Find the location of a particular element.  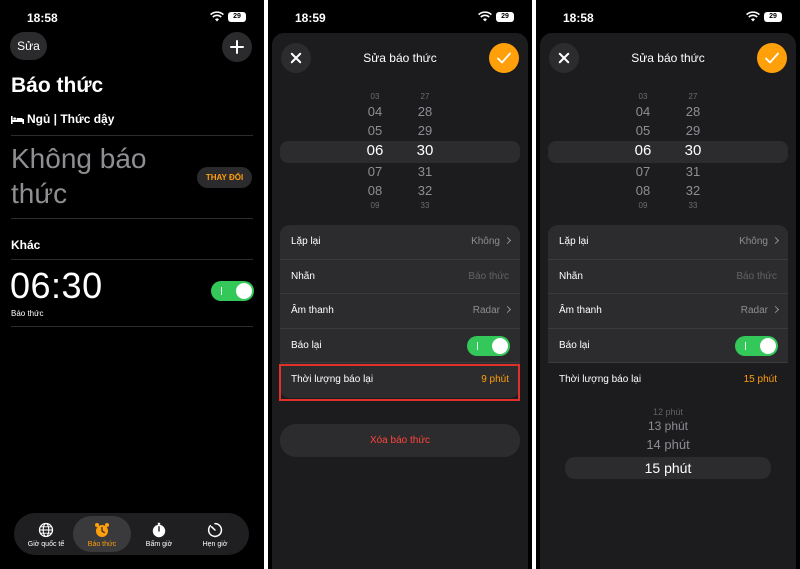

status-time: 18:58 is located at coordinates (578, 18).